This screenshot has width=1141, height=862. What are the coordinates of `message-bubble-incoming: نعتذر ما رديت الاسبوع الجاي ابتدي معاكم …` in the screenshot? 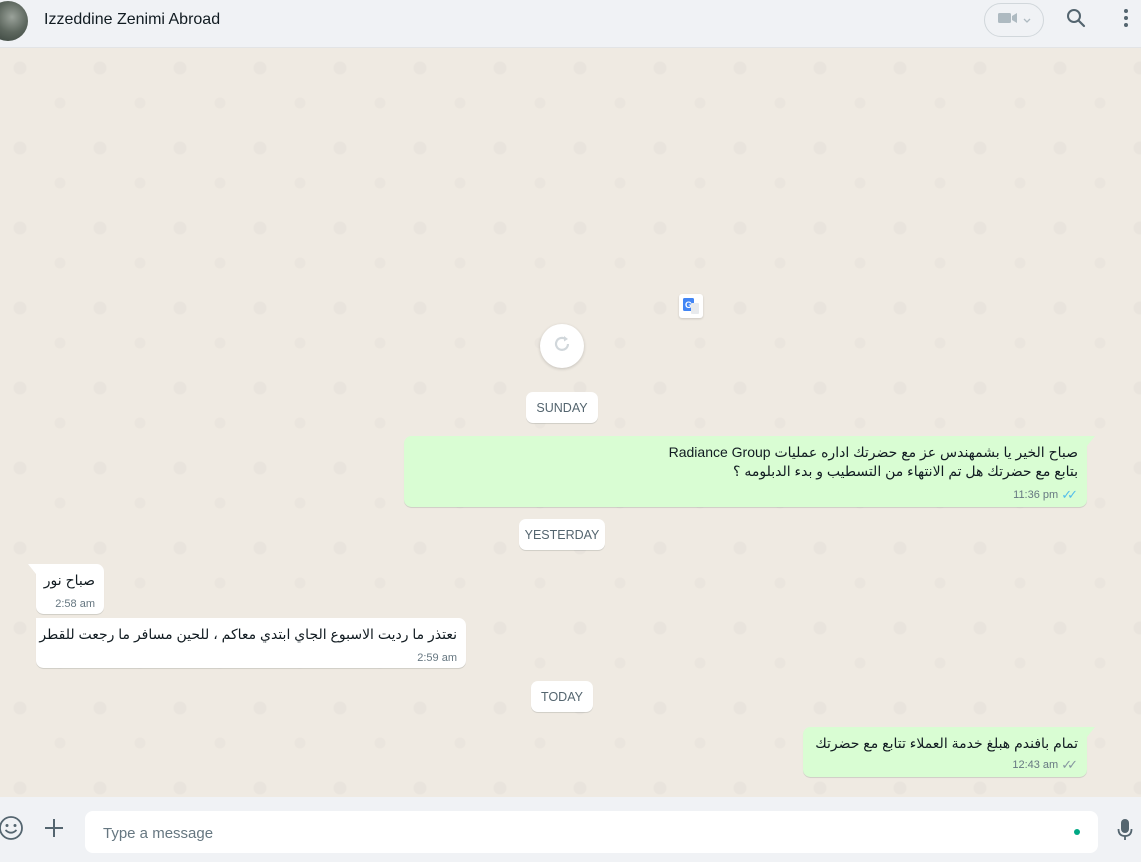 It's located at (251, 643).